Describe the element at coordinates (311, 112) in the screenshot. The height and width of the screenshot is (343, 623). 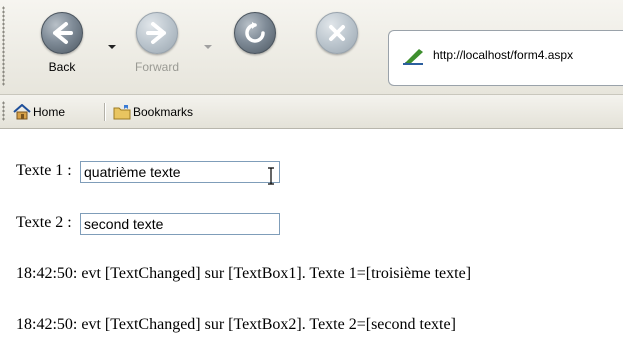
I see `bookmarks-toolbar: Home Bookmarks` at that location.